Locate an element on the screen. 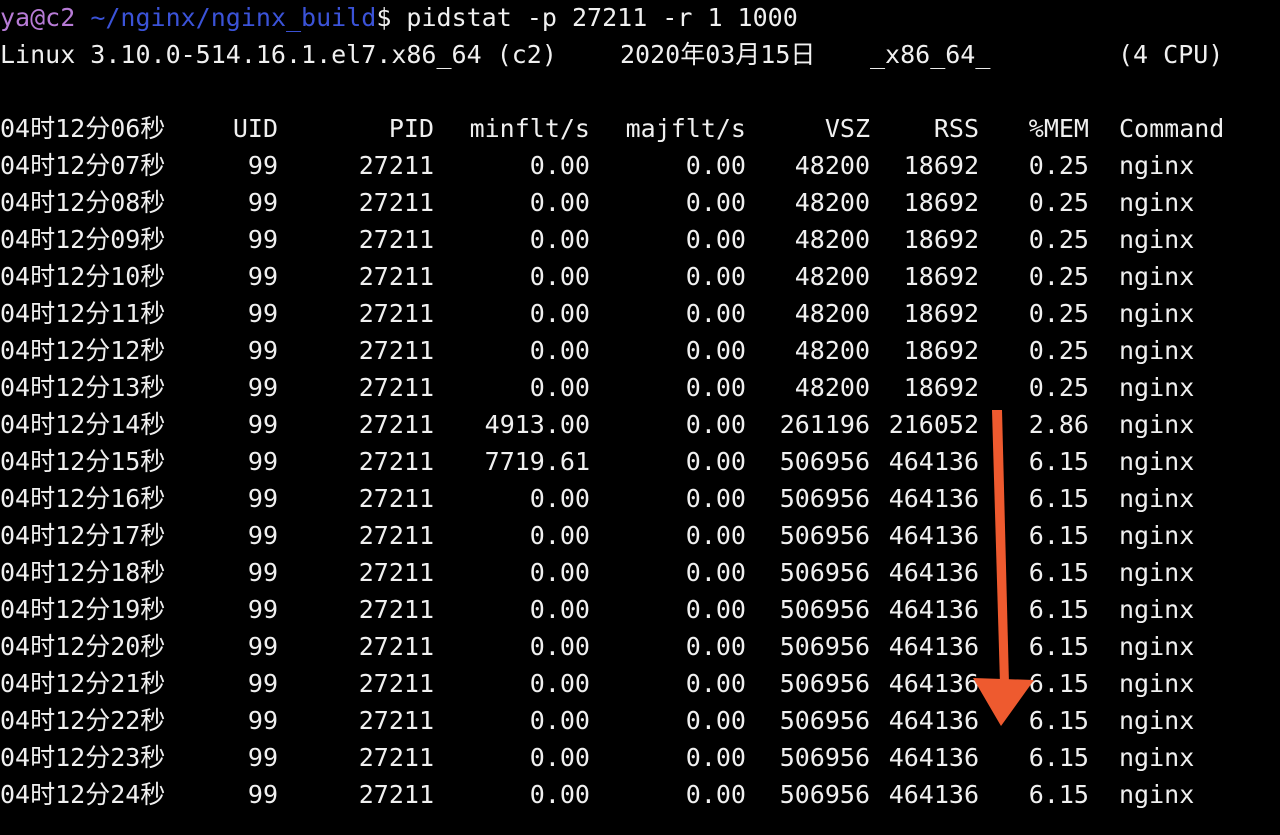 This screenshot has width=1280, height=835. cell-minflt: 4913.00 is located at coordinates (537, 424).